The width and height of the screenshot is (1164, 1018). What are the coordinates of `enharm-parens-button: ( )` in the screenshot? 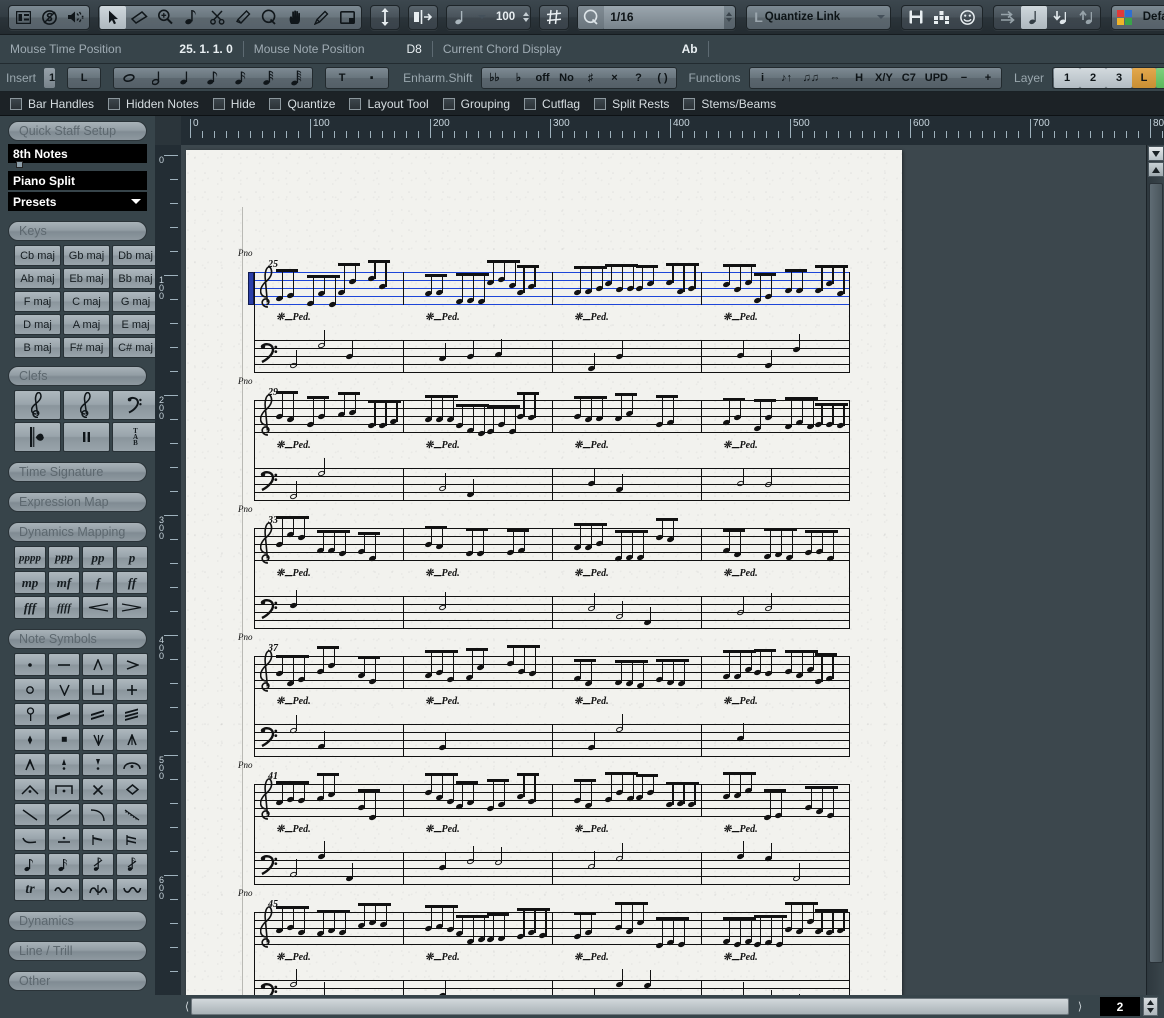 It's located at (663, 78).